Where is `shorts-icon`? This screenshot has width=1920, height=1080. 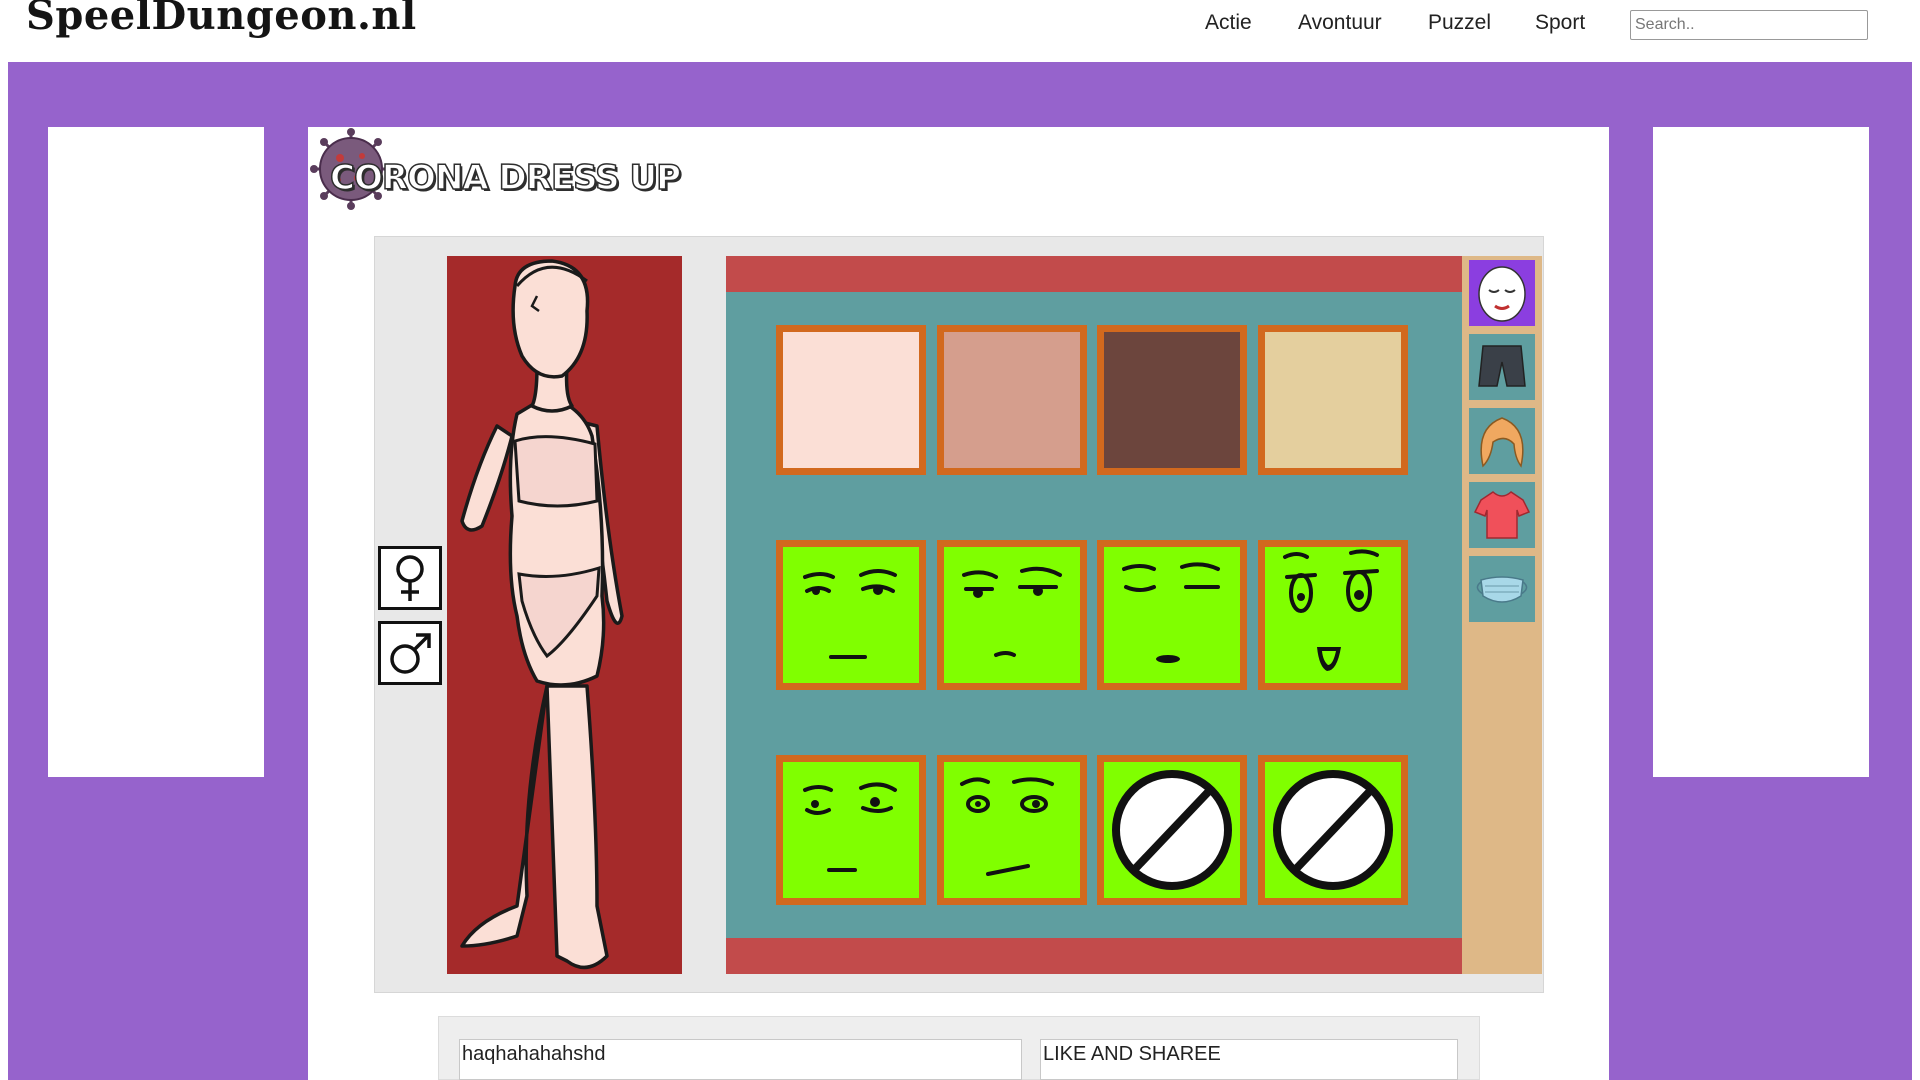
shorts-icon is located at coordinates (1502, 366).